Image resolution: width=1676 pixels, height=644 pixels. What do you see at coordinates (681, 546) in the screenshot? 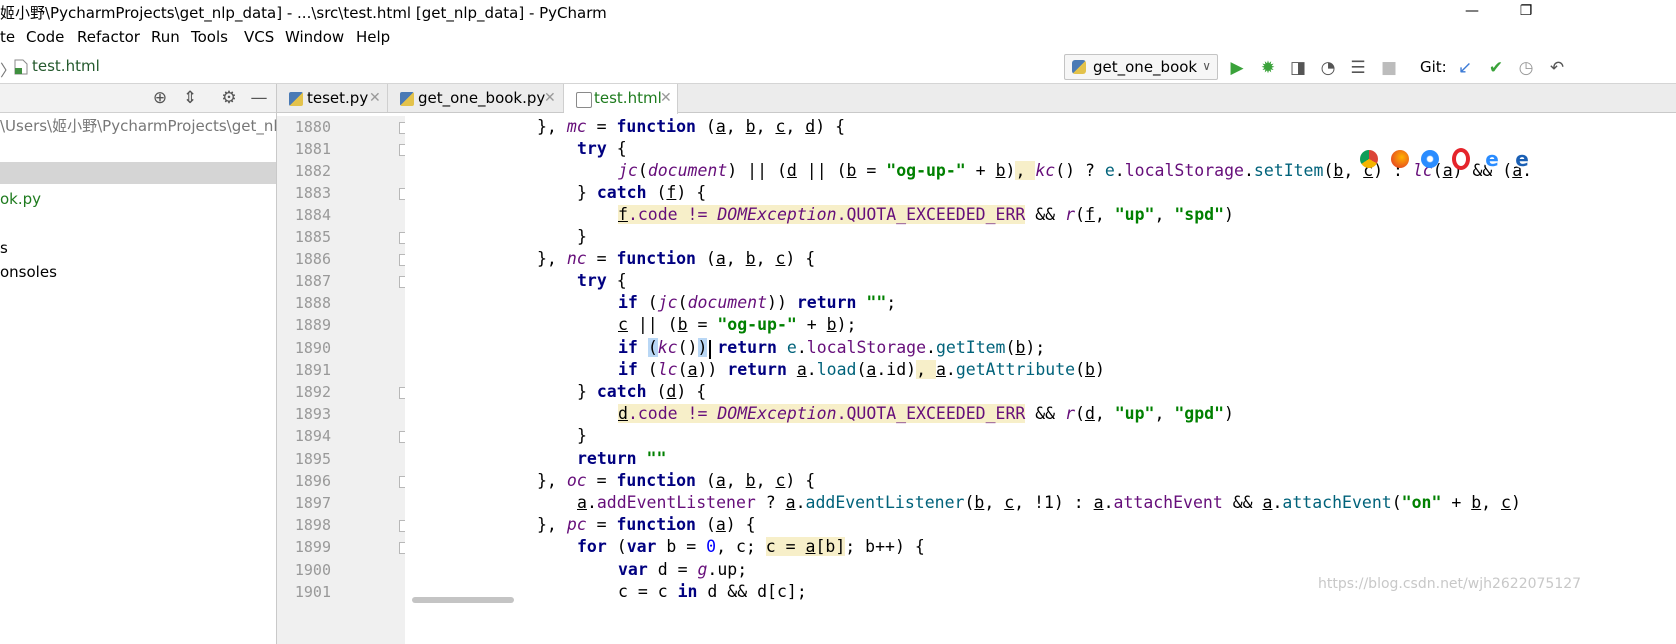
I see `code-token: b =` at bounding box center [681, 546].